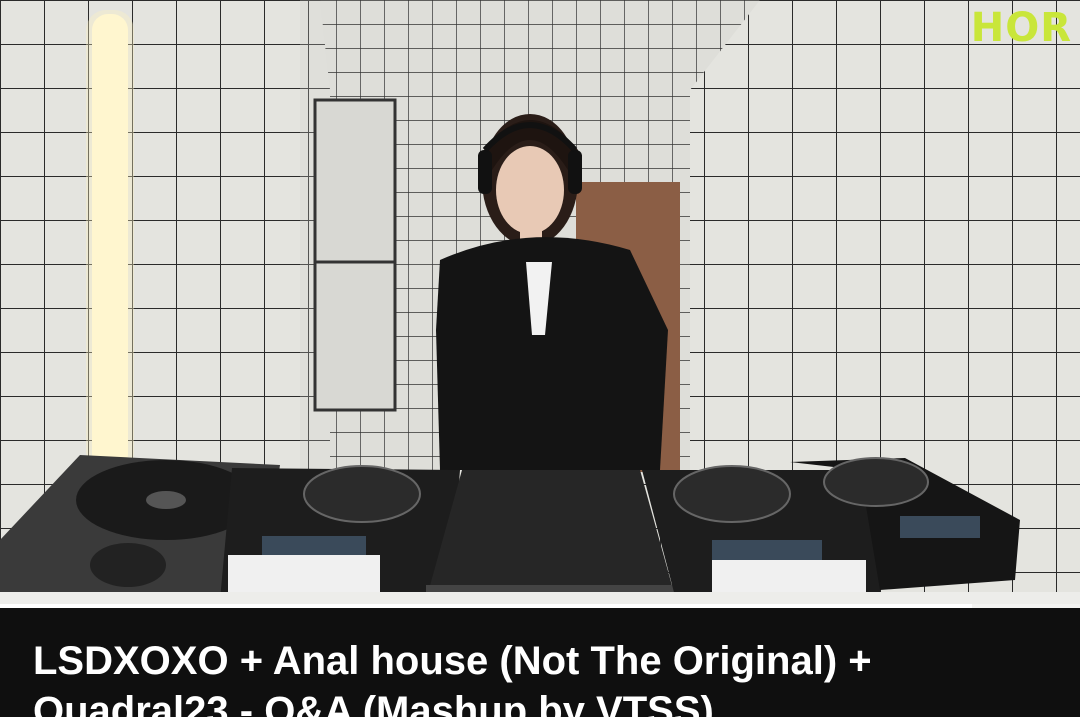 The image size is (1080, 717). Describe the element at coordinates (1021, 28) in the screenshot. I see `channel-logo: HOR` at that location.